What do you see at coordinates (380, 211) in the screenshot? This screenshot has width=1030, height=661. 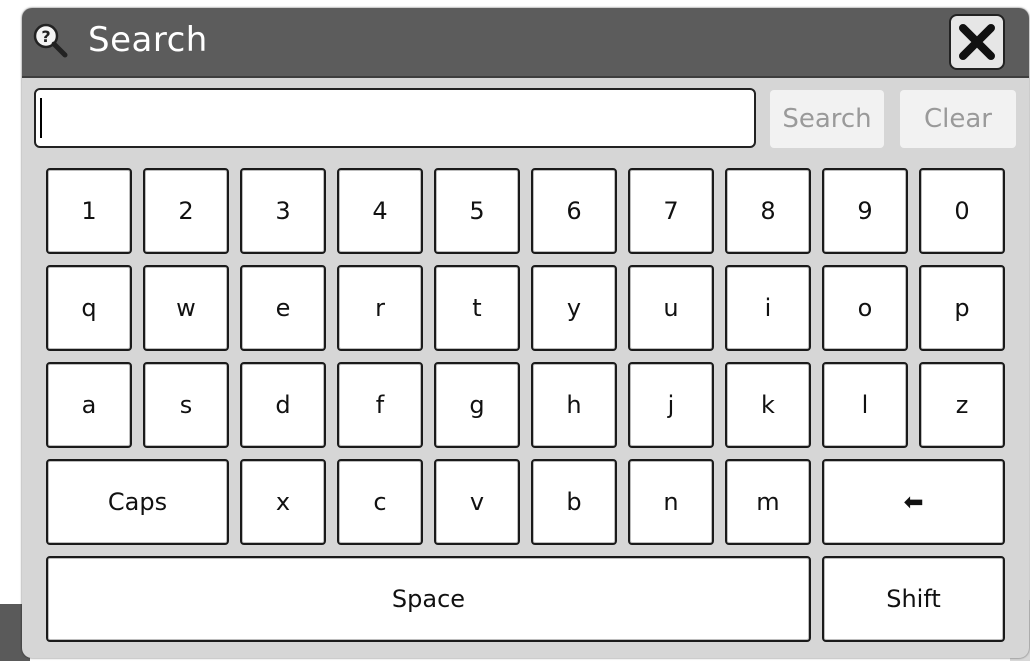 I see `key: 4` at bounding box center [380, 211].